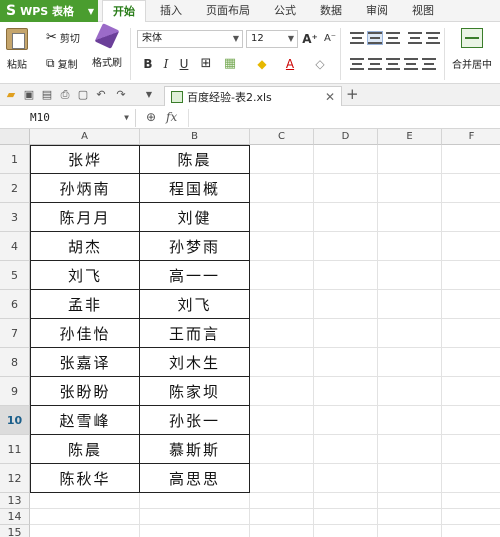 The height and width of the screenshot is (537, 500). I want to click on bold-button: B, so click(148, 64).